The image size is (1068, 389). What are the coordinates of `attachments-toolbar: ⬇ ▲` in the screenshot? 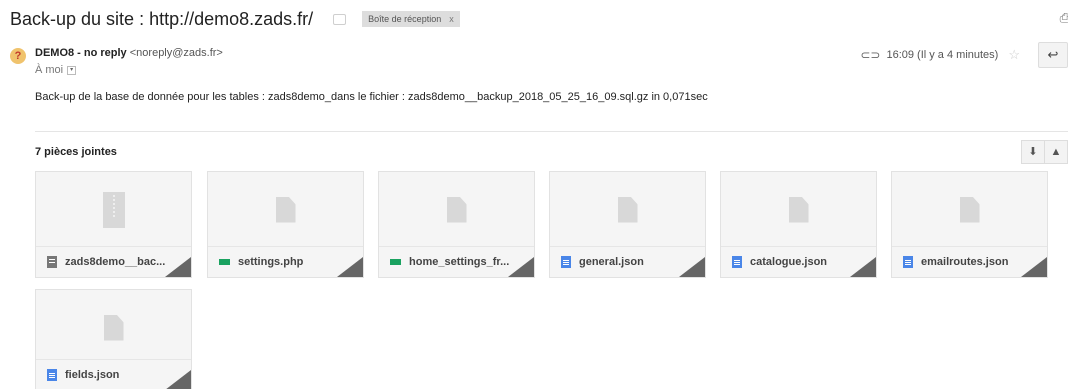 It's located at (1044, 152).